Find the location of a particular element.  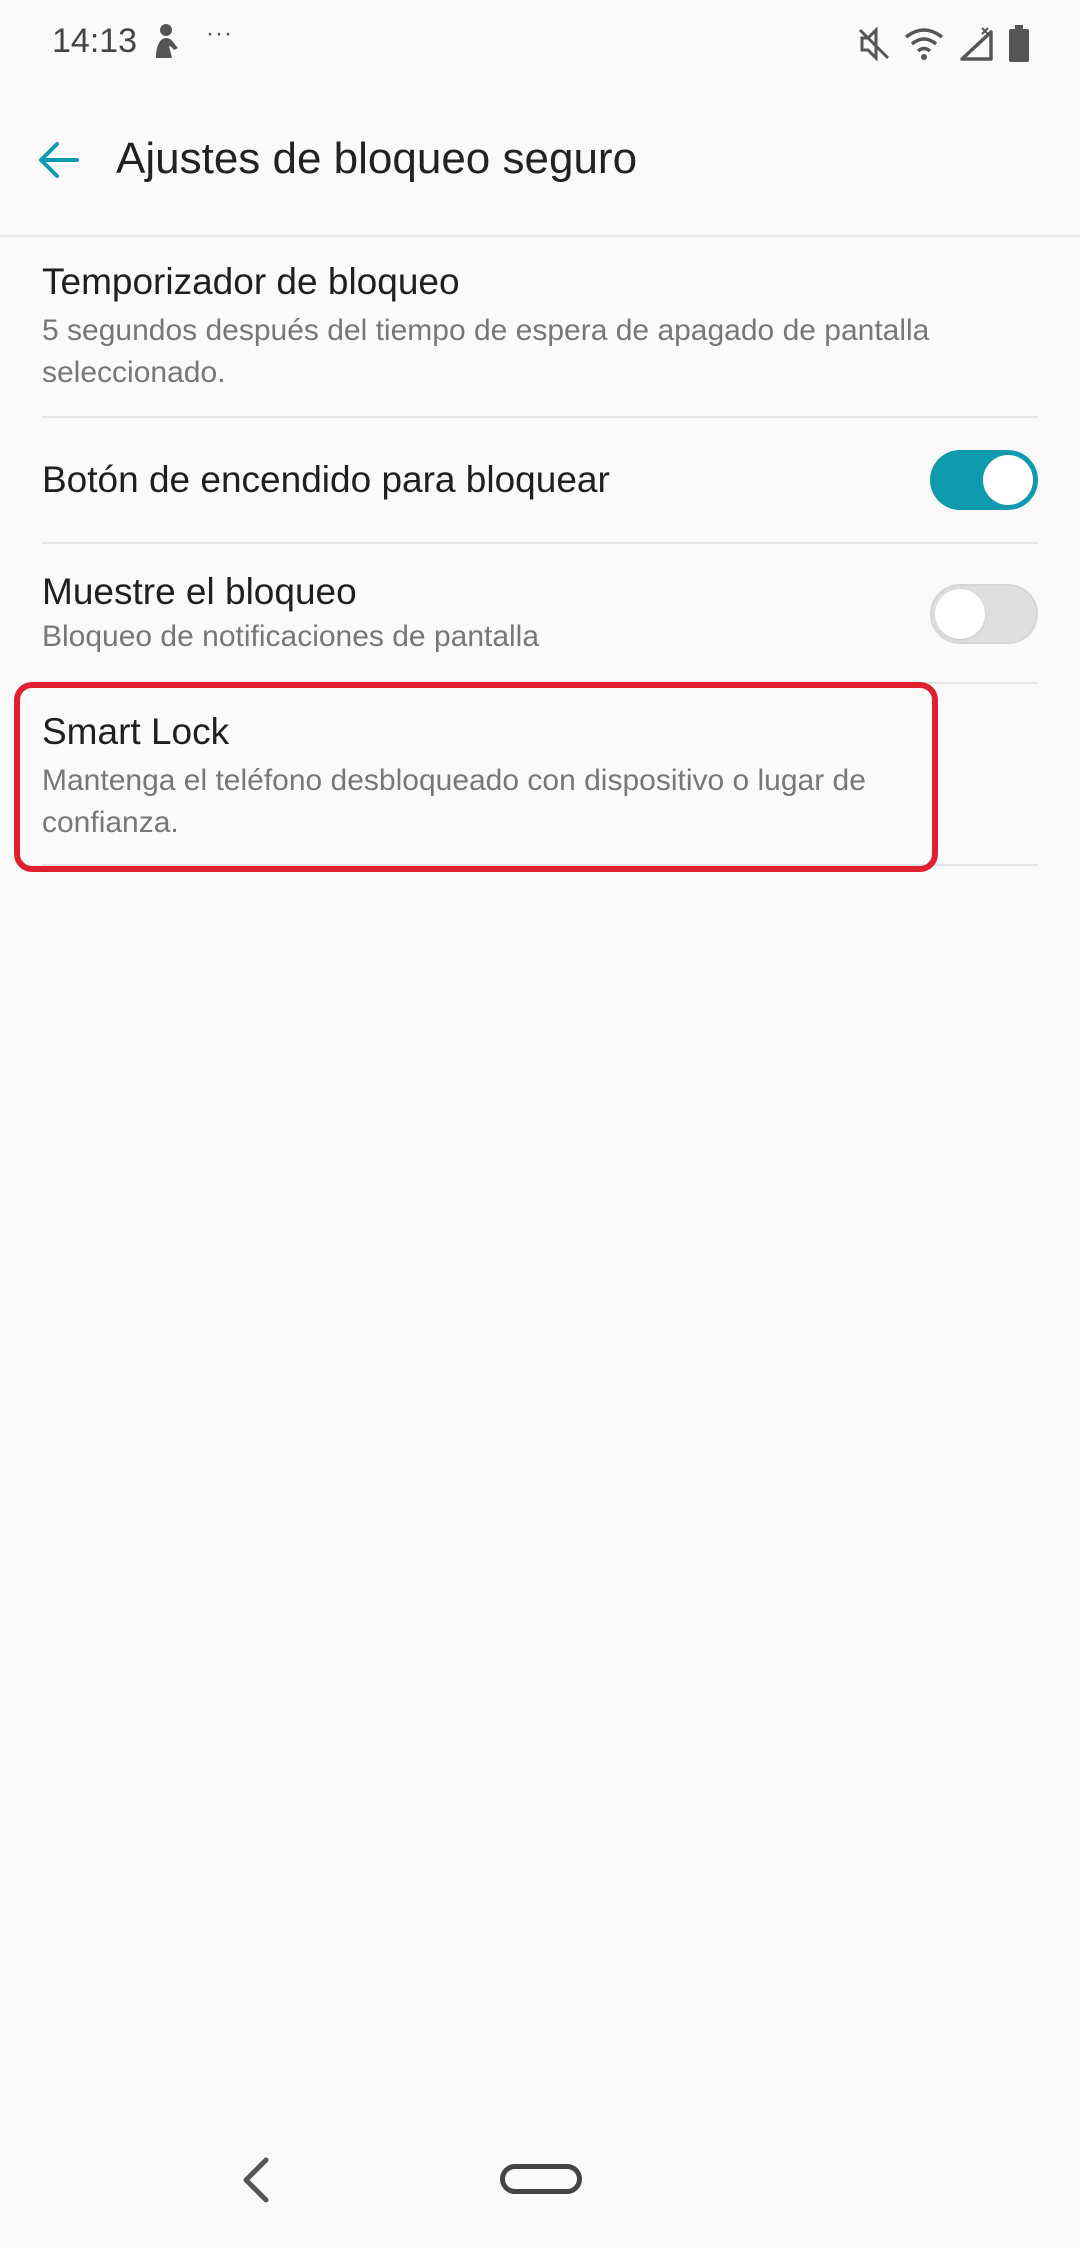

setting-title: Botón de encendido para bloquear is located at coordinates (326, 479).